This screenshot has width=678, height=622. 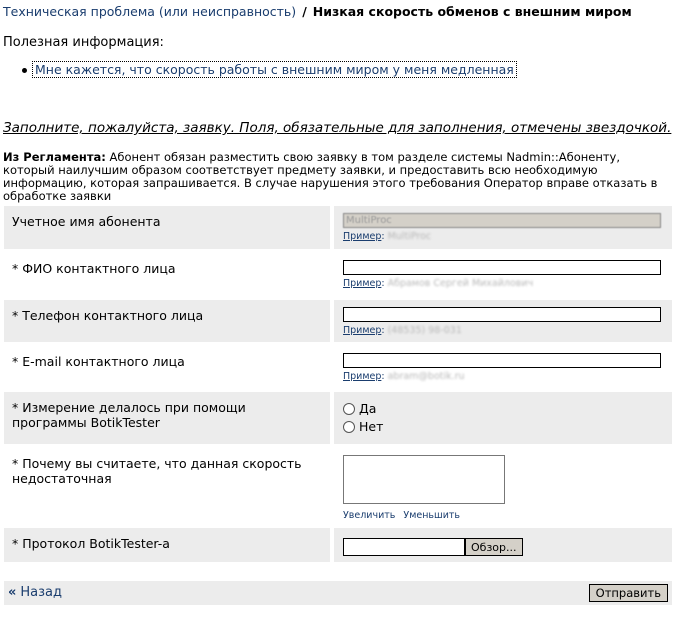 What do you see at coordinates (426, 376) in the screenshot?
I see `example-value: abram@botik.ru` at bounding box center [426, 376].